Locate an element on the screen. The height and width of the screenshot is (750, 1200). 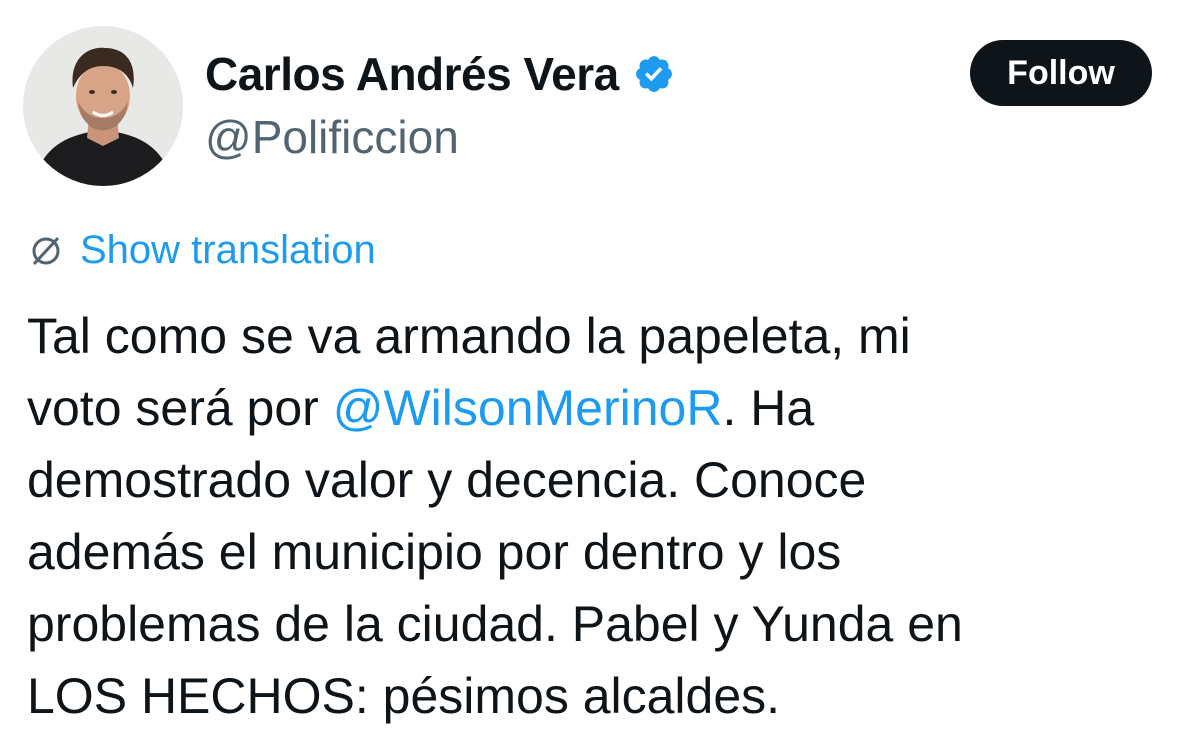
tweet-line: Tal como se va armando la papeleta, mi is located at coordinates (469, 336).